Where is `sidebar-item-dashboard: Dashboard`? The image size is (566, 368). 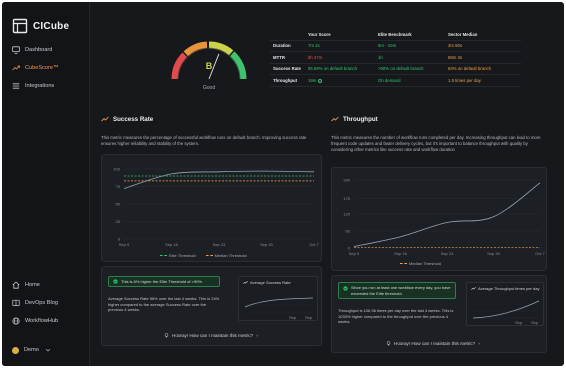 sidebar-item-dashboard: Dashboard is located at coordinates (47, 50).